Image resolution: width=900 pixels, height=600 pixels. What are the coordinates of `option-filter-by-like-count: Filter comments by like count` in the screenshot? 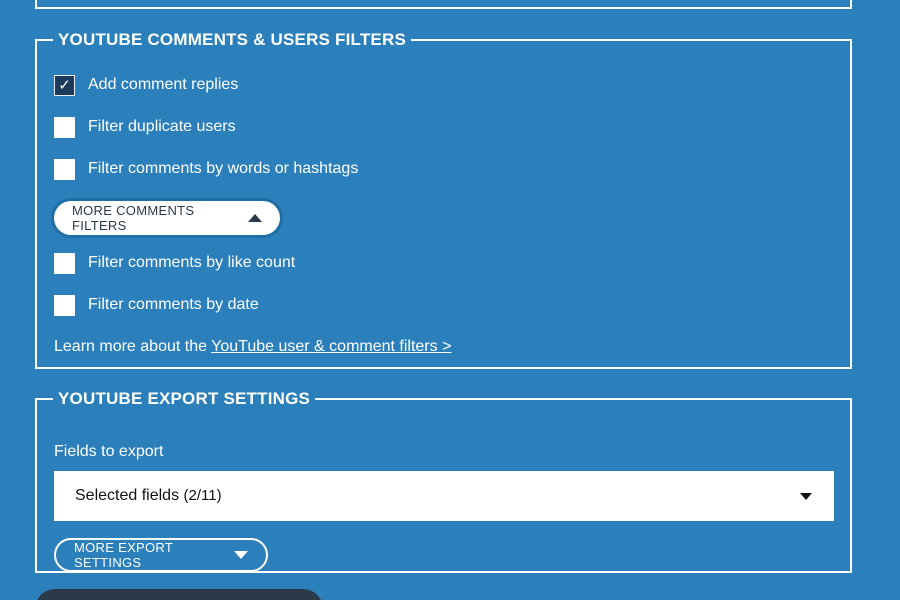 It's located at (174, 263).